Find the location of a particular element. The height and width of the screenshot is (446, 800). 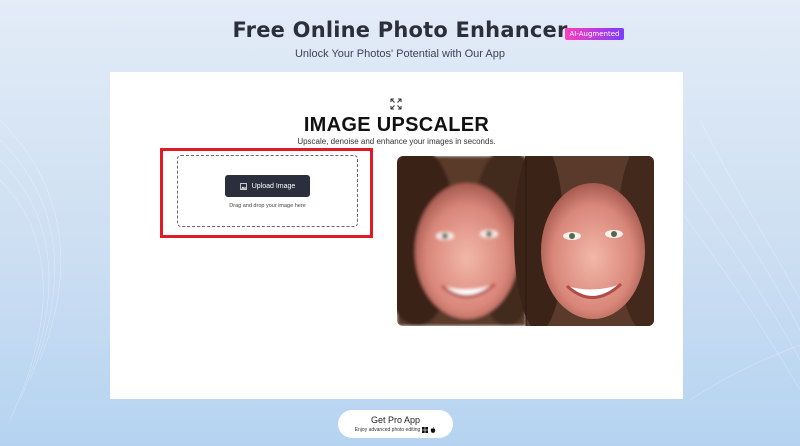

upload-image-button: Upload Image is located at coordinates (267, 186).